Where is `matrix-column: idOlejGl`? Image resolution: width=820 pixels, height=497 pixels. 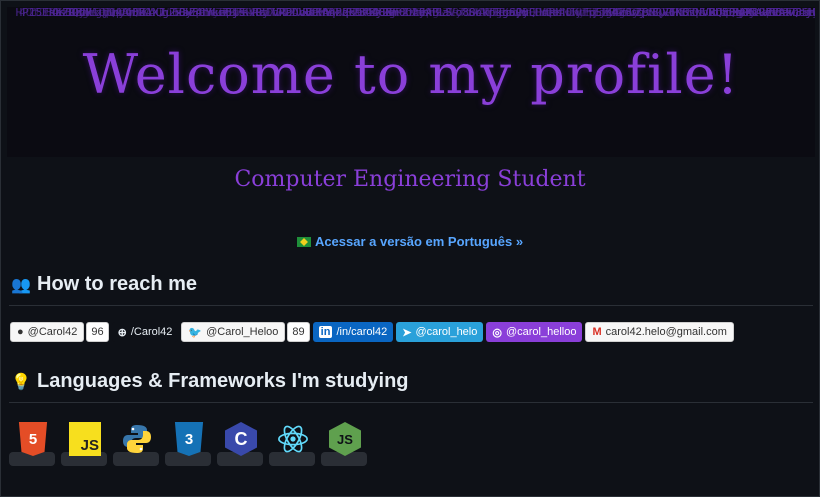 matrix-column: idOlejGl is located at coordinates (808, 13).